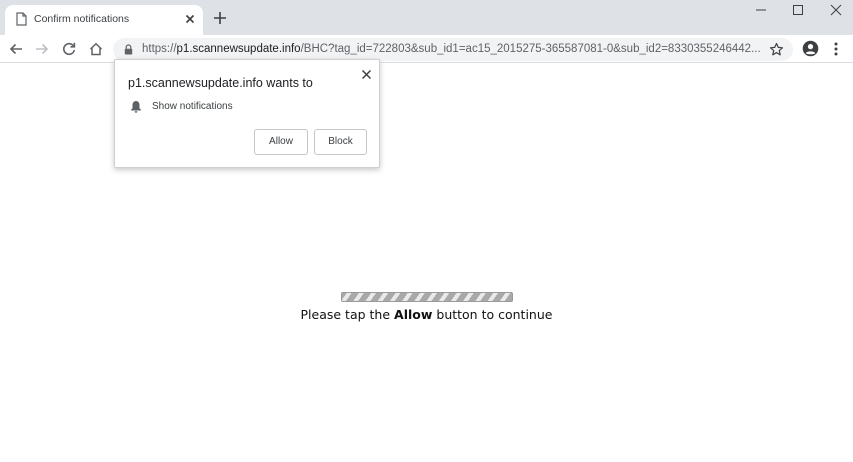 The image size is (853, 462). I want to click on instruction-message: Please tap the Allow button to continue, so click(426, 314).